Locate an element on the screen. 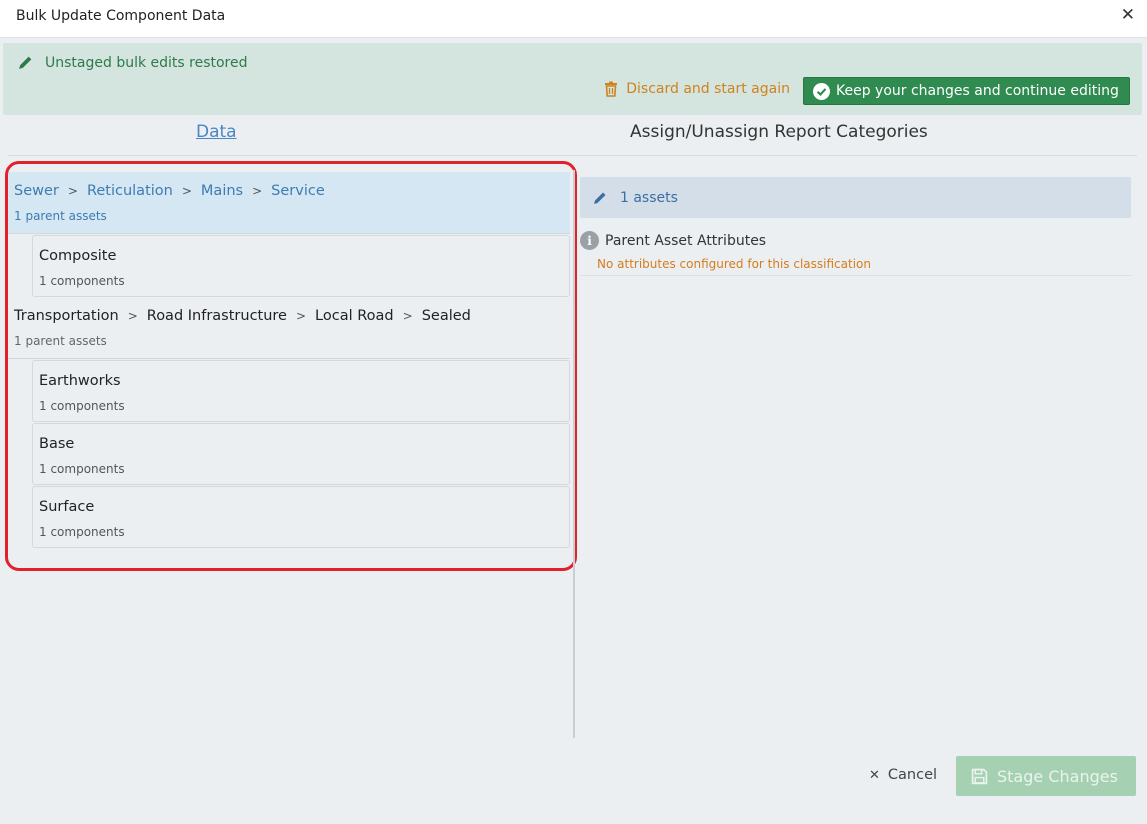 The width and height of the screenshot is (1147, 824). tab-underline is located at coordinates (572, 155).